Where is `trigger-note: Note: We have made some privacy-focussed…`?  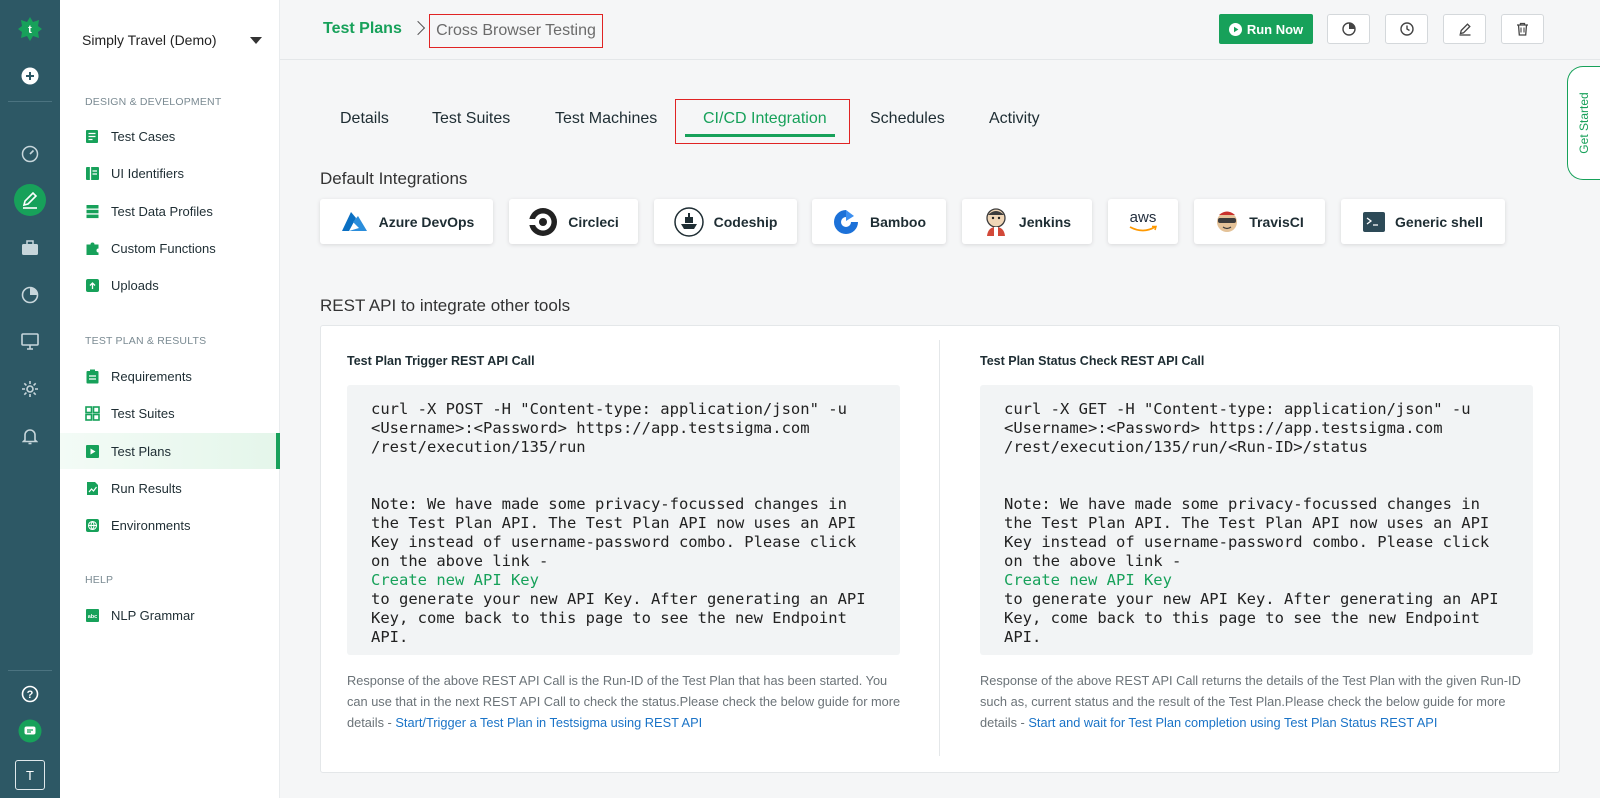
trigger-note: Note: We have made some privacy-focussed… is located at coordinates (618, 532).